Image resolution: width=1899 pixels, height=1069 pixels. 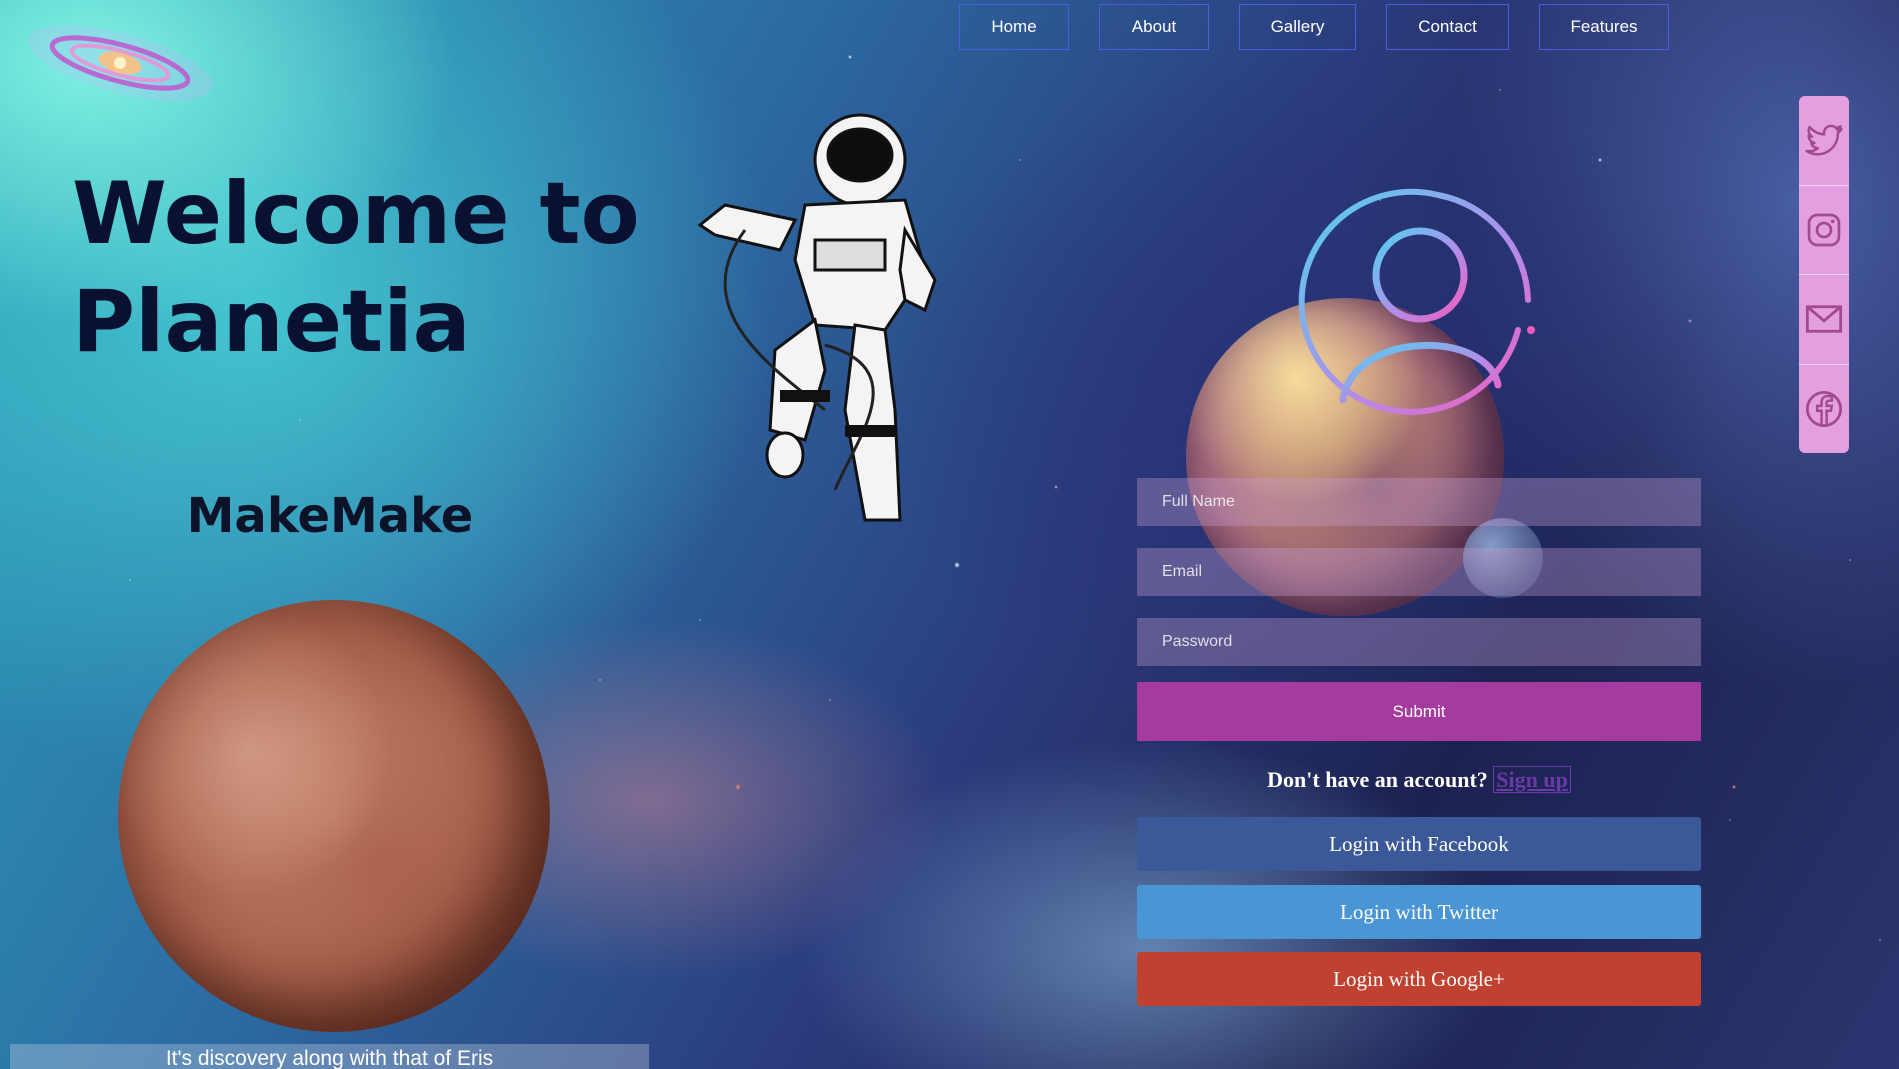 I want to click on login-google-button: Login with Google+, so click(x=1419, y=979).